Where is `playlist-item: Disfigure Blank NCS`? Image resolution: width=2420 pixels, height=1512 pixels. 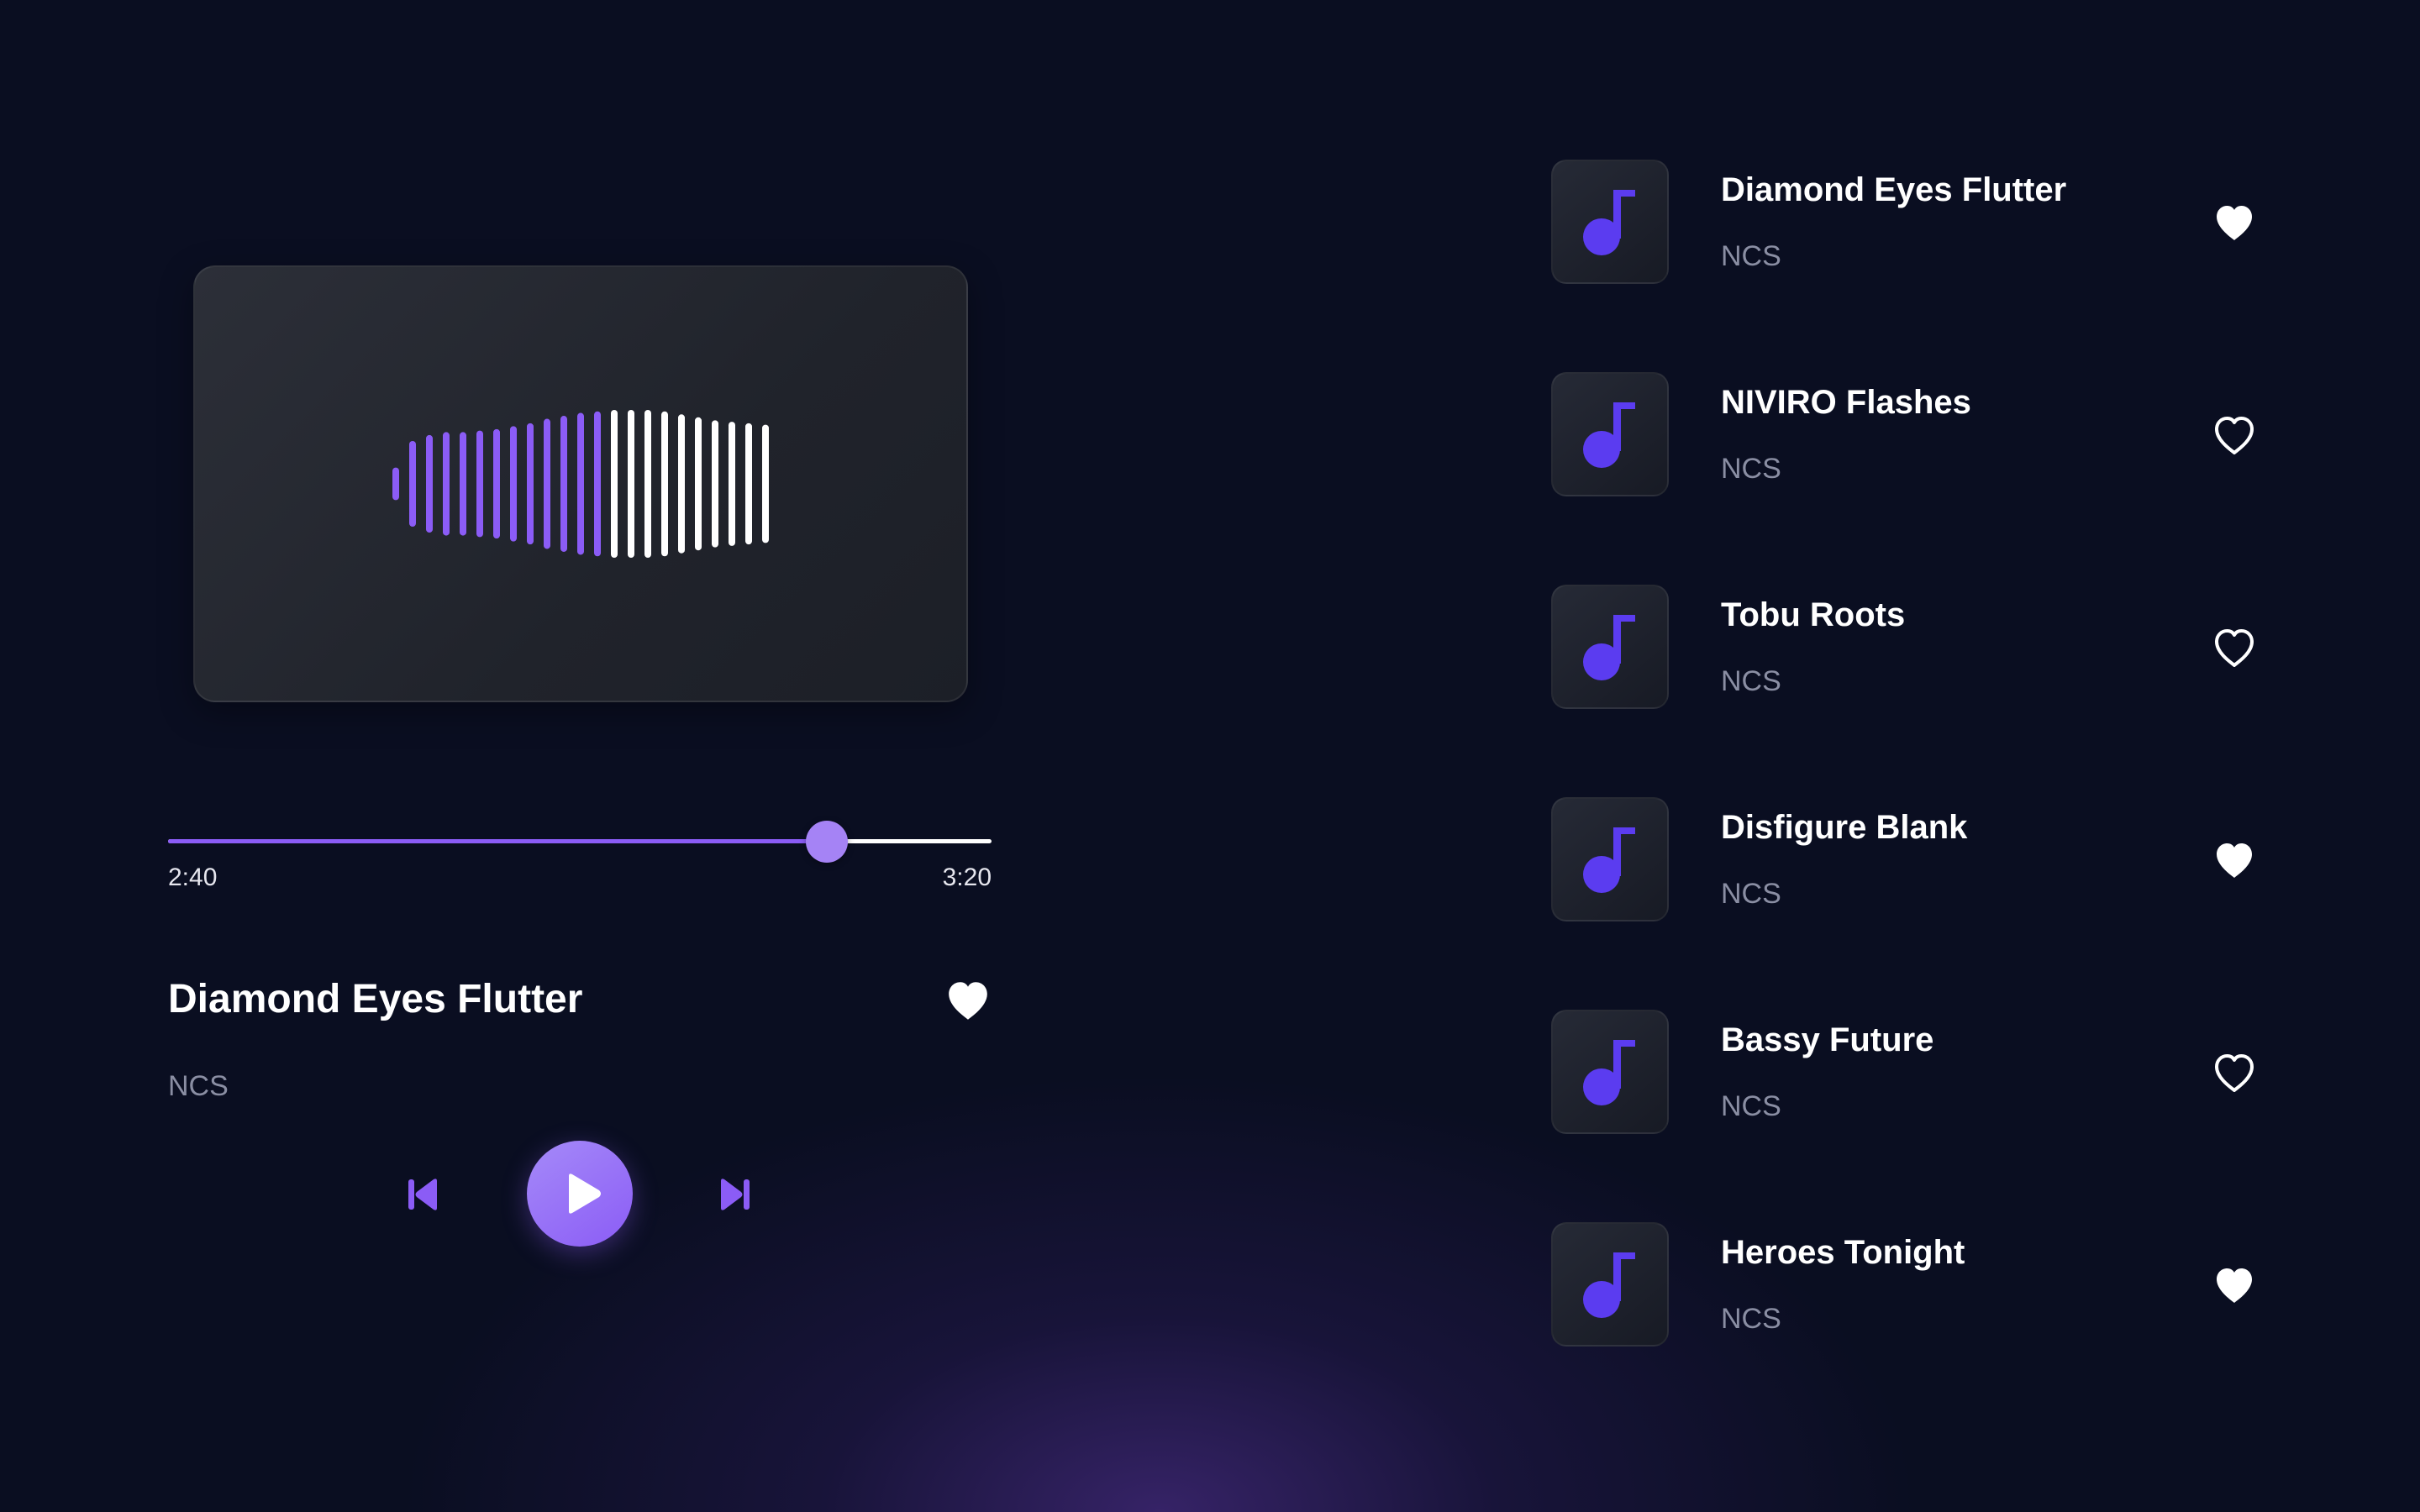
playlist-item: Disfigure Blank NCS is located at coordinates (1913, 860).